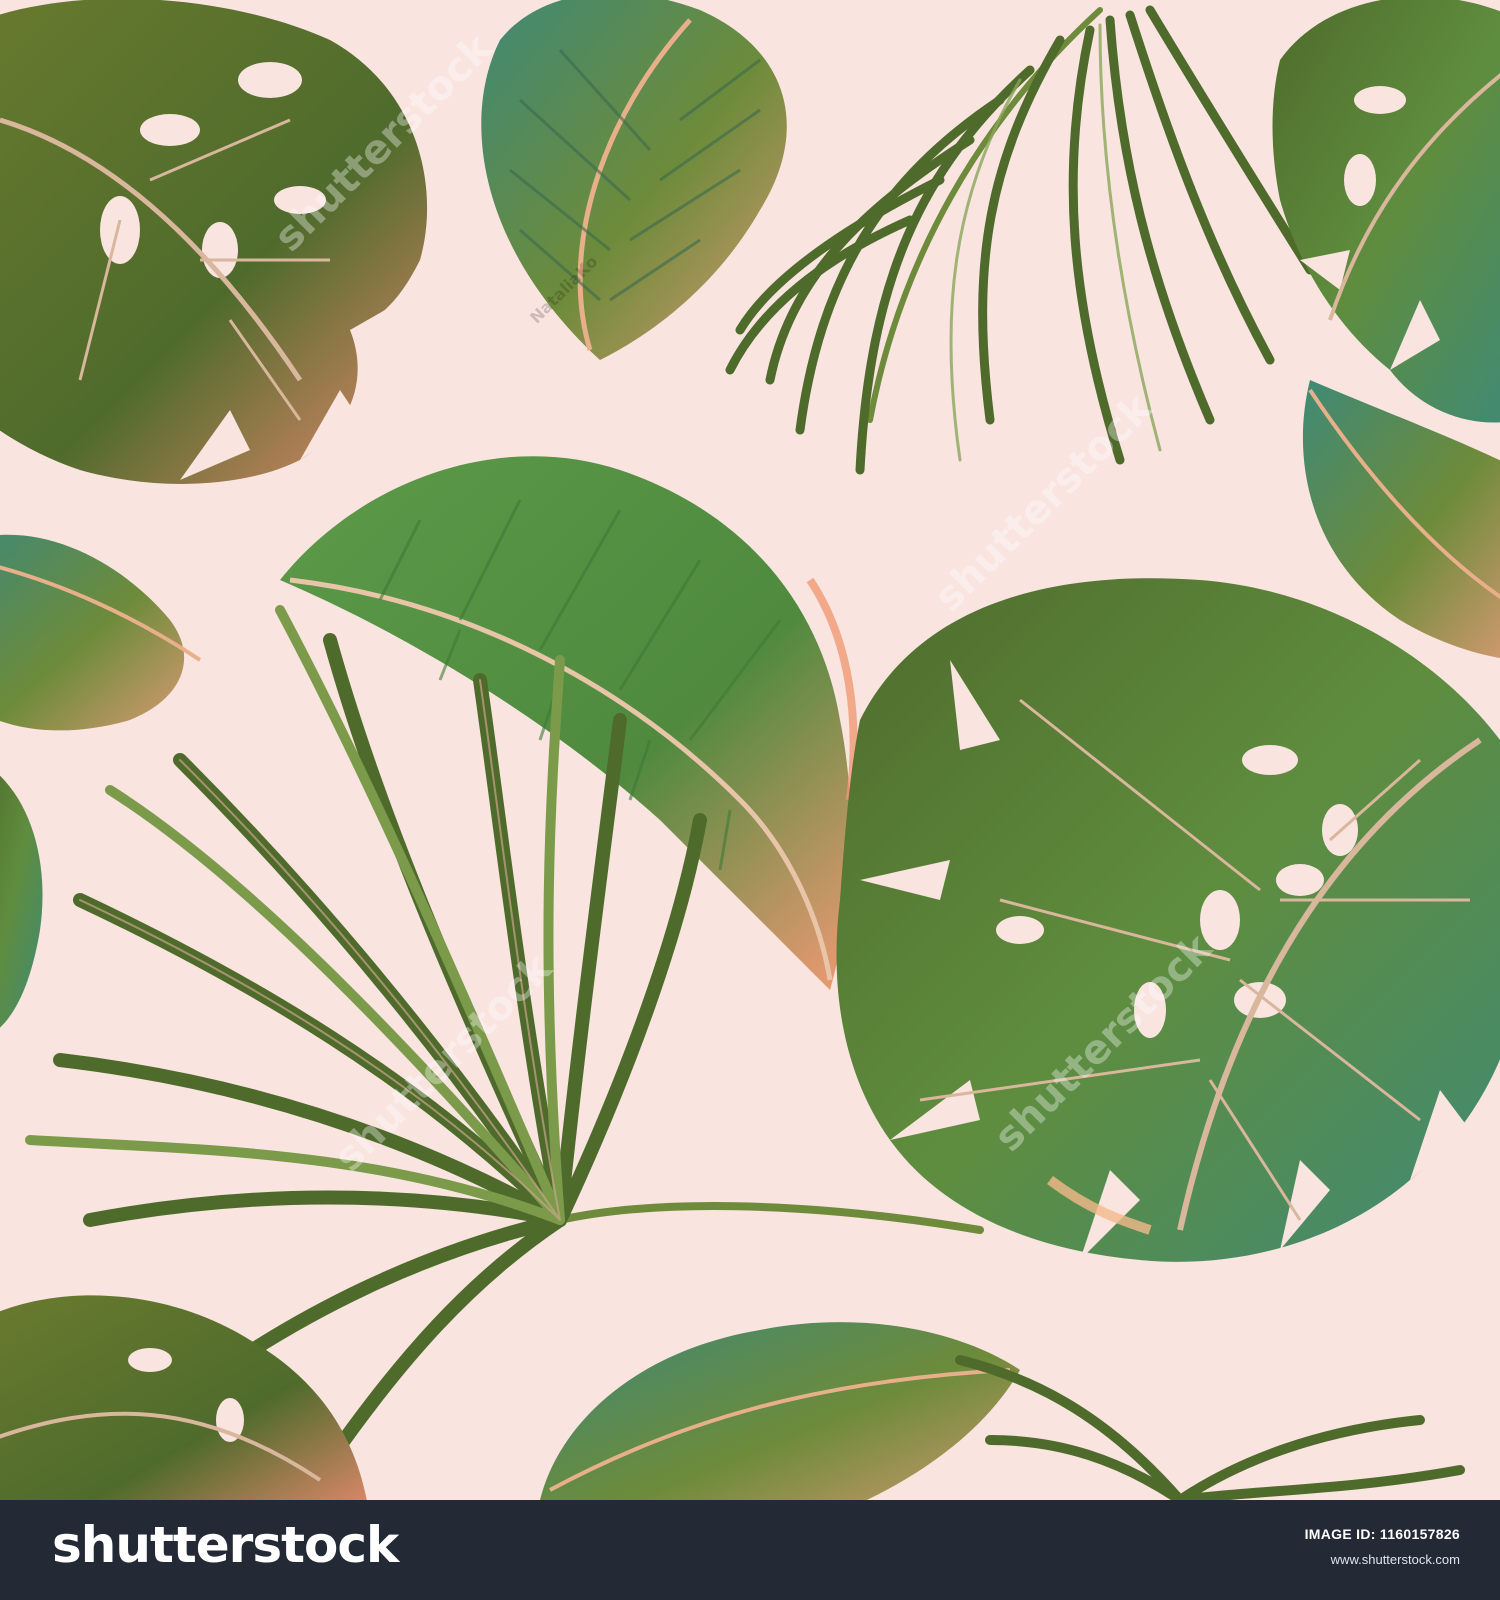 The image size is (1500, 1600). I want to click on footer-url: www.shutterstock.com, so click(1395, 1559).